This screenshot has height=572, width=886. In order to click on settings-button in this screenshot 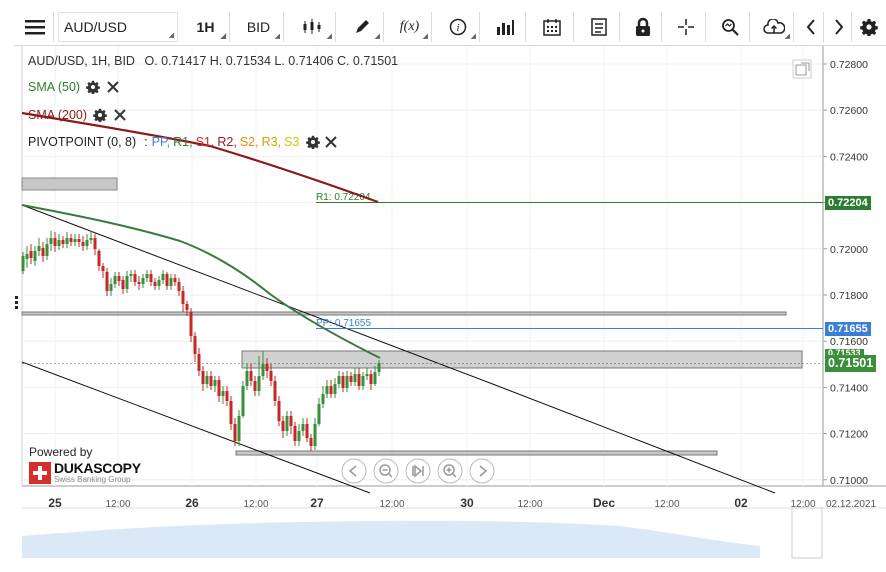, I will do `click(869, 27)`.